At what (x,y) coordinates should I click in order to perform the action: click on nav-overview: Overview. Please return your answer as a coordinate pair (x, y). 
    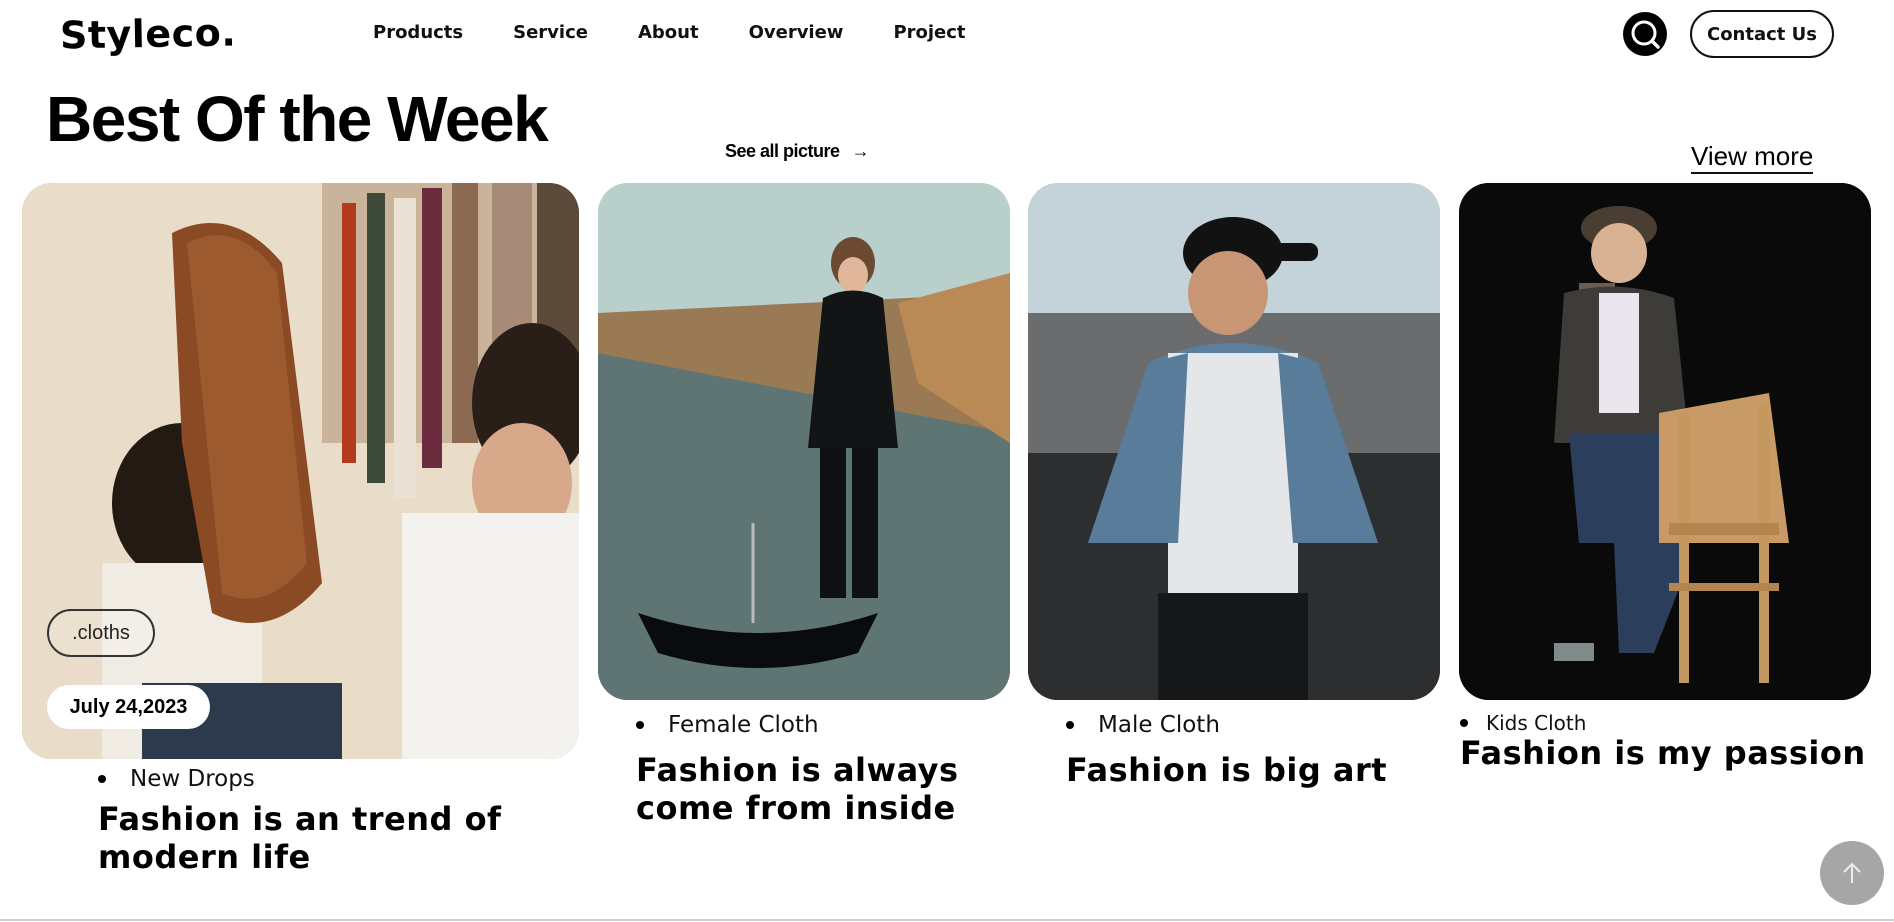
    Looking at the image, I should click on (796, 32).